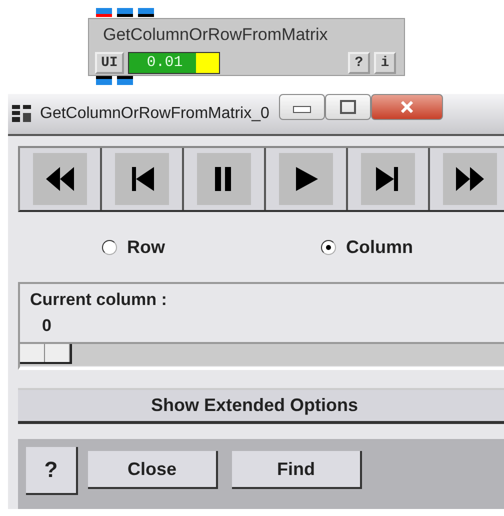 Image resolution: width=504 pixels, height=516 pixels. I want to click on app-icon, so click(22, 114).